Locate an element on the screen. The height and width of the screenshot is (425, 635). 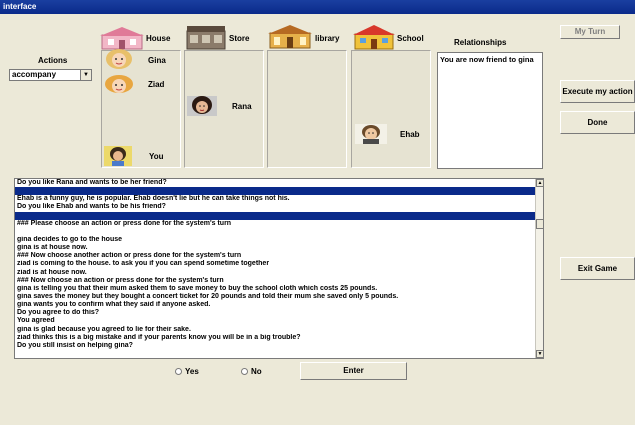
gina-avatar is located at coordinates (119, 59).